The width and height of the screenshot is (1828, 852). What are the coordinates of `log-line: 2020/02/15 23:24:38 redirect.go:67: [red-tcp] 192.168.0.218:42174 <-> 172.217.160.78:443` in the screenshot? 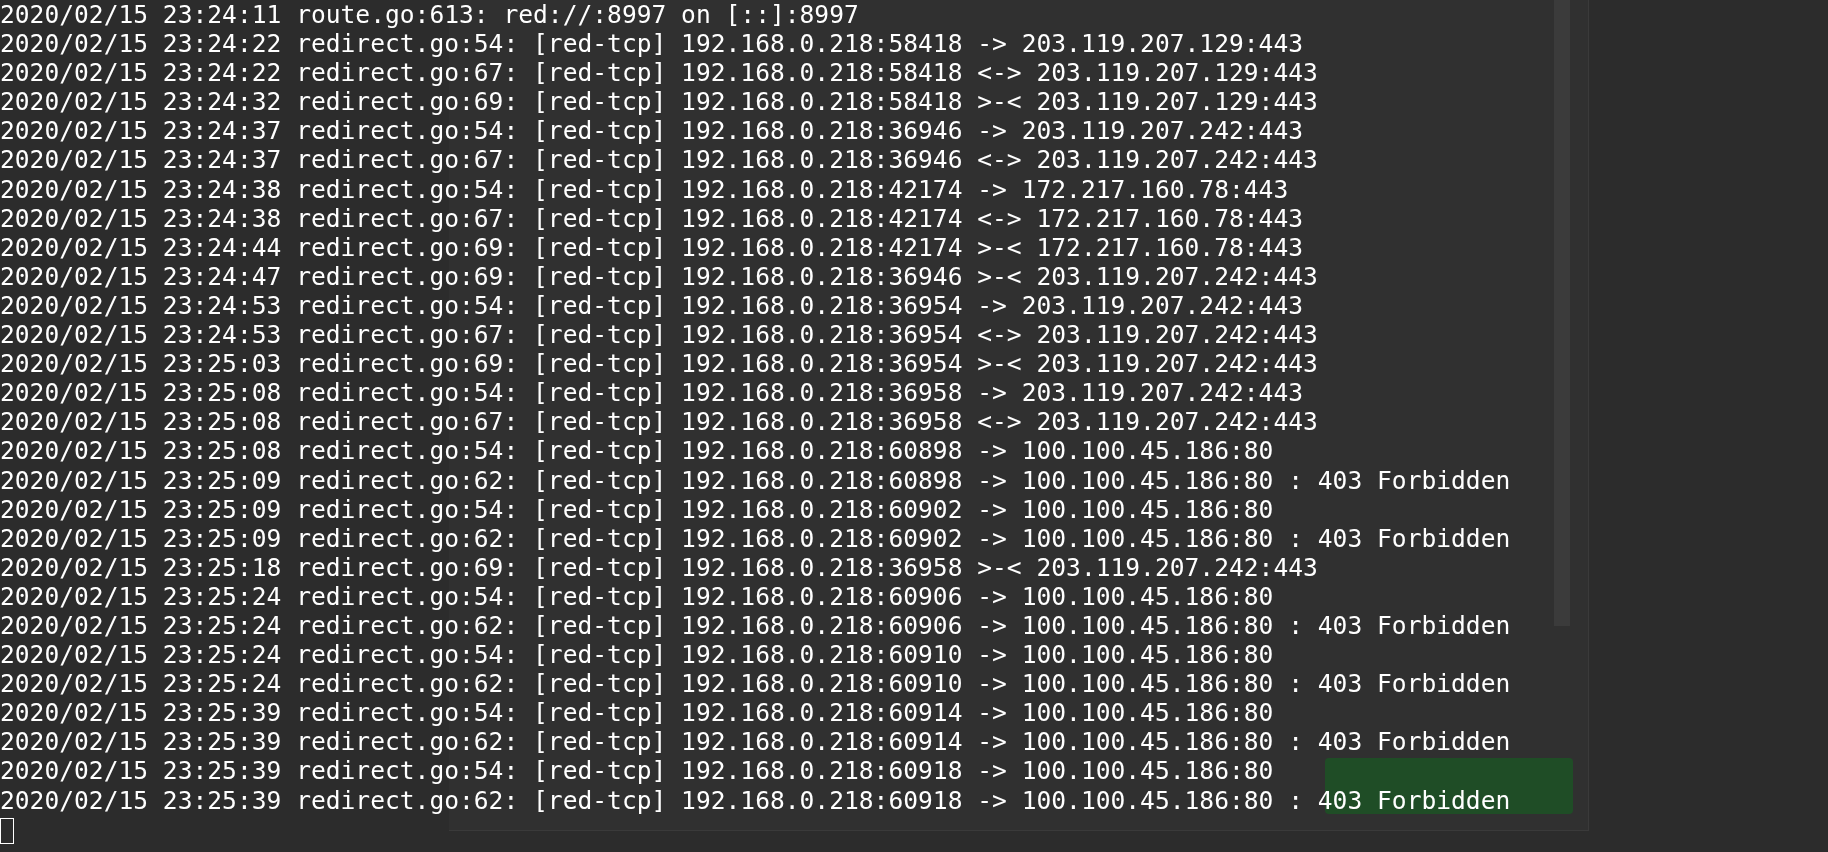 It's located at (652, 218).